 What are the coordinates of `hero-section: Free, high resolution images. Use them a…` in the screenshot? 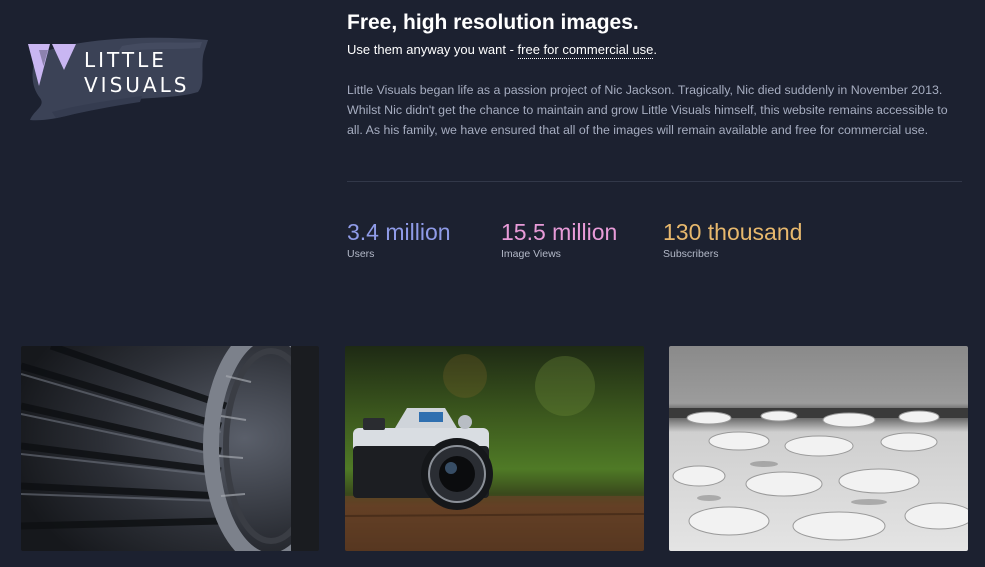 It's located at (656, 74).